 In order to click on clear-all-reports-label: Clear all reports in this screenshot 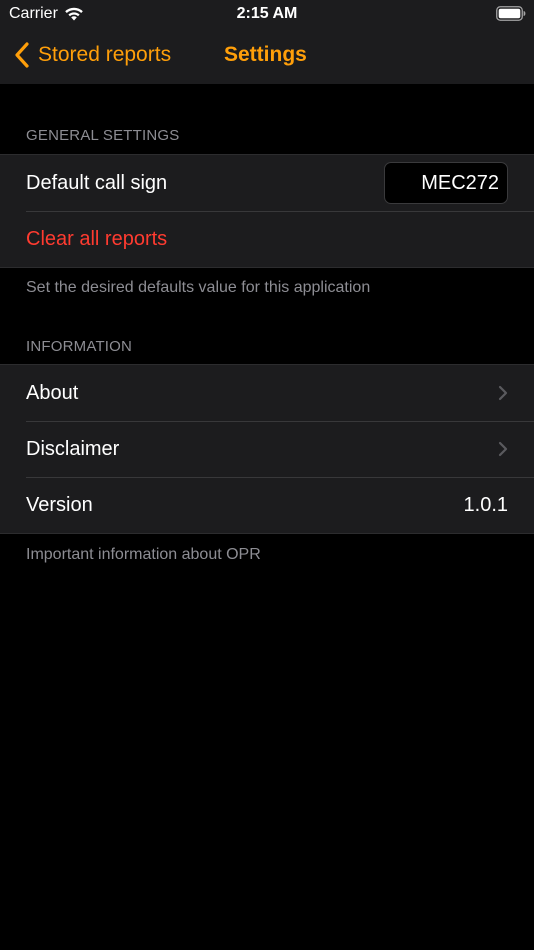, I will do `click(97, 238)`.